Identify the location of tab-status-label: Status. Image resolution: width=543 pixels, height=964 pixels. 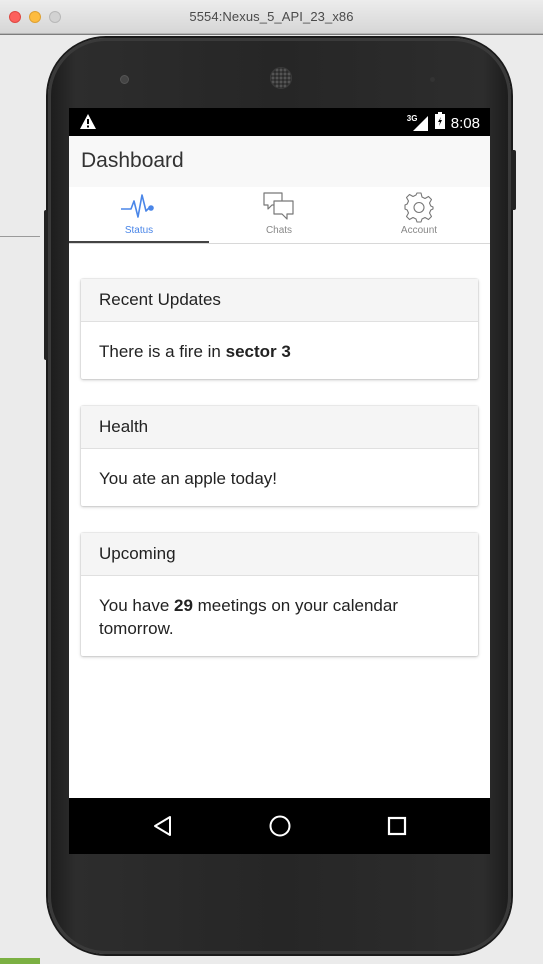
(139, 230).